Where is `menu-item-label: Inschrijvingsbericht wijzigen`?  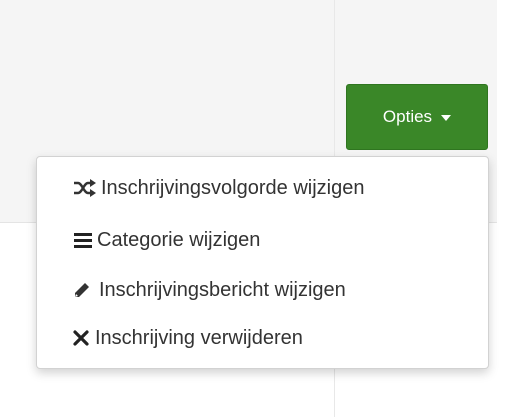 menu-item-label: Inschrijvingsbericht wijzigen is located at coordinates (222, 289).